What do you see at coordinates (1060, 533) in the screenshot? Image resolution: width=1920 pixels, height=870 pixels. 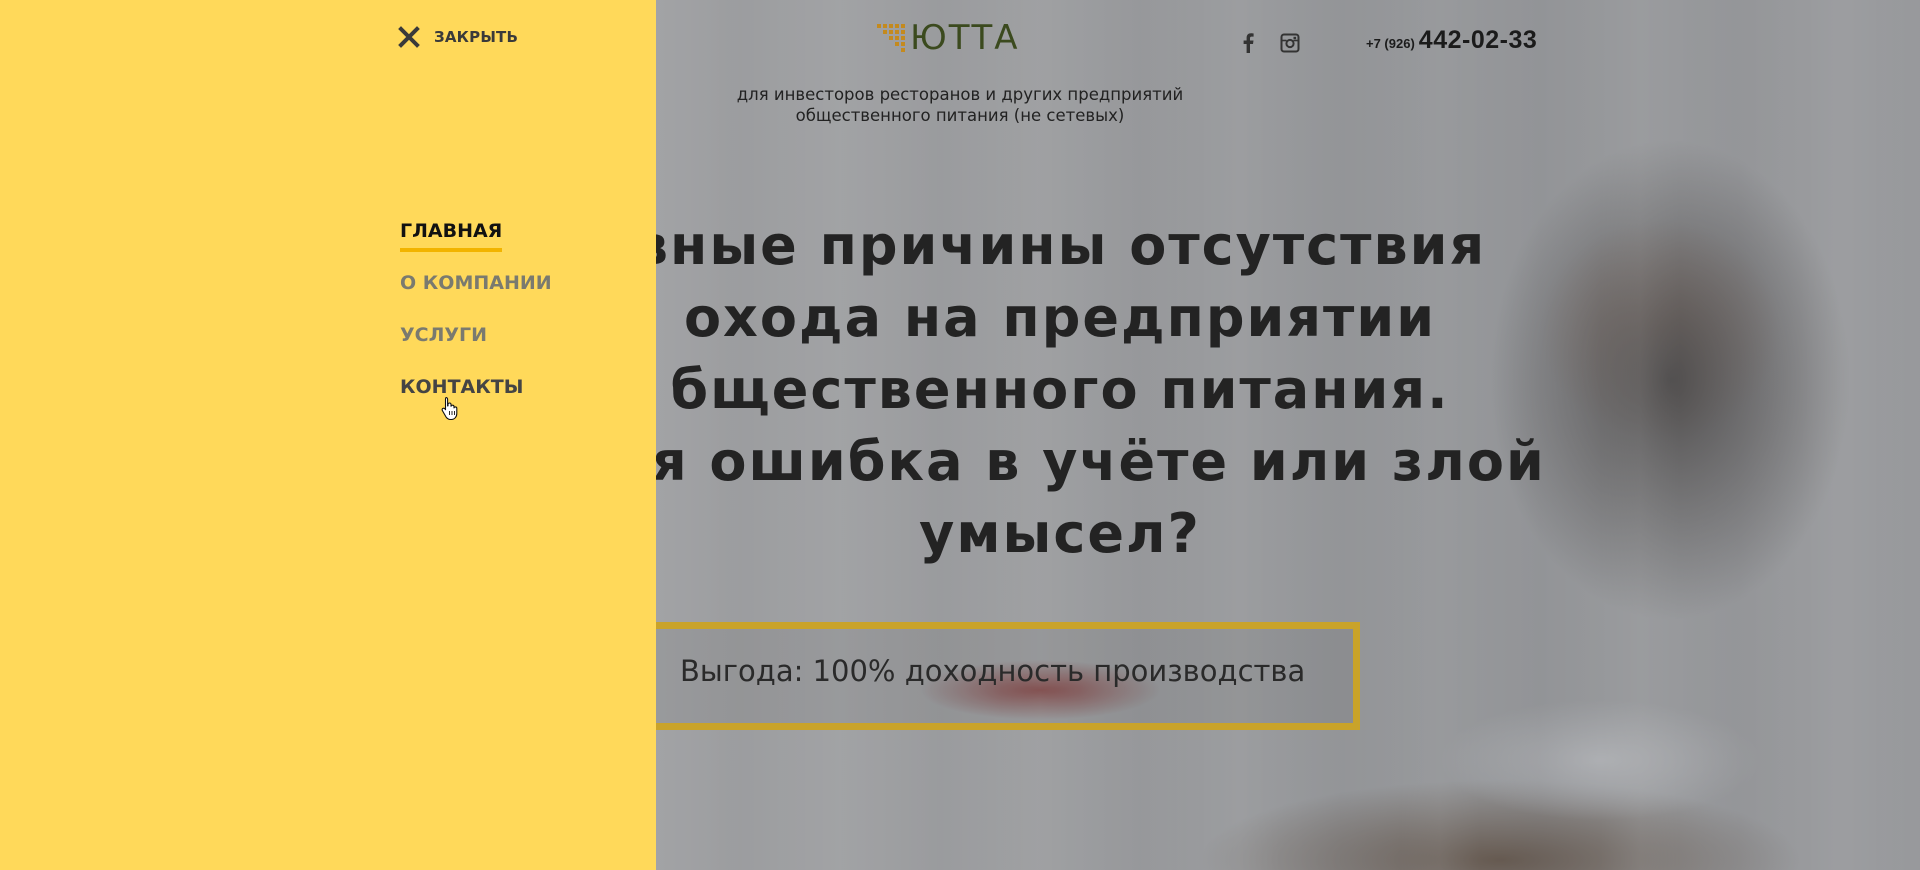 I see `headline-line: умысел?` at bounding box center [1060, 533].